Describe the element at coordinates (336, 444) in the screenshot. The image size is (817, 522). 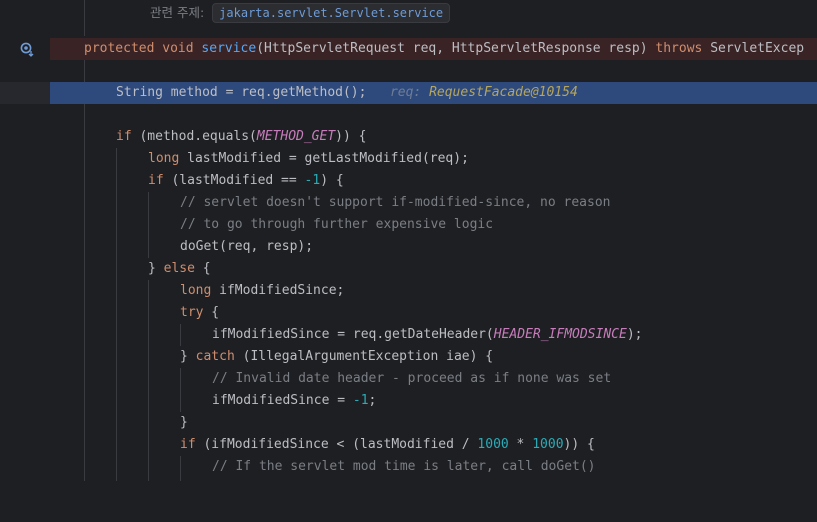
I see `code-text: (ifModifiedSince < (lastModified /` at that location.